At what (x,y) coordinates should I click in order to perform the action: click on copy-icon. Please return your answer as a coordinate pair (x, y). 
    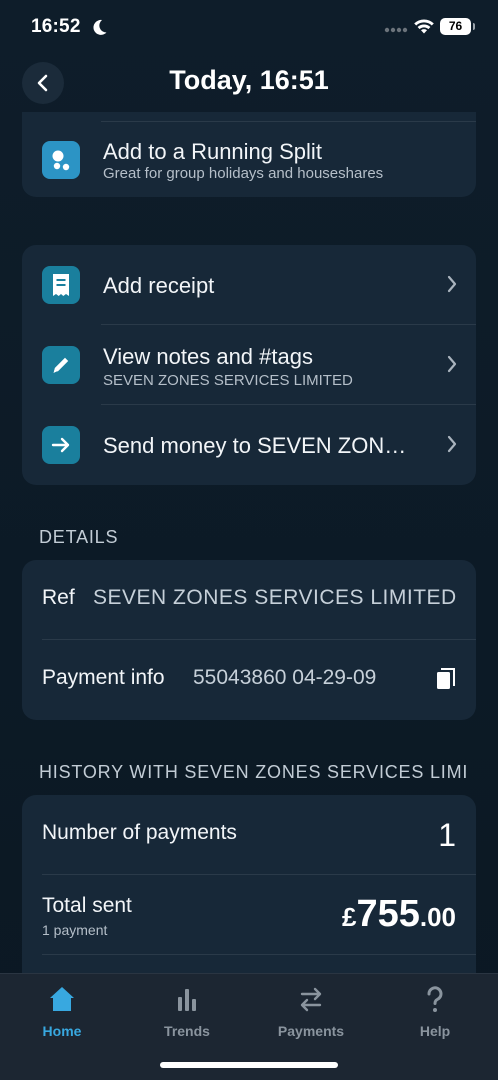
    Looking at the image, I should click on (446, 679).